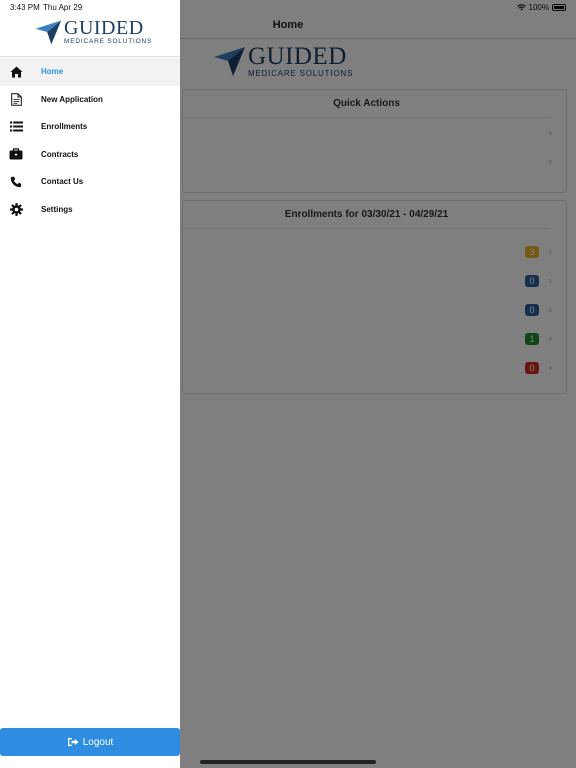 The image size is (576, 768). What do you see at coordinates (62, 182) in the screenshot?
I see `menu-label: Contact Us` at bounding box center [62, 182].